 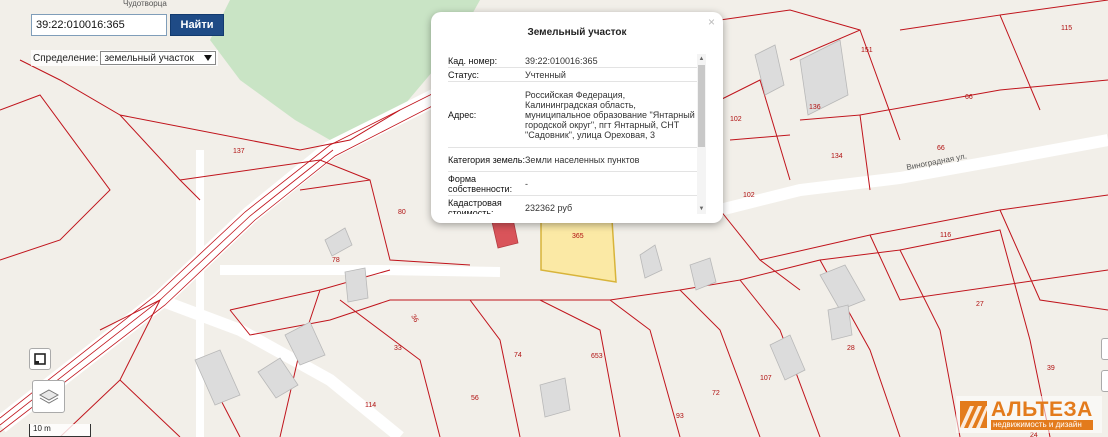 I want to click on logo-mark-icon, so click(x=973, y=414).